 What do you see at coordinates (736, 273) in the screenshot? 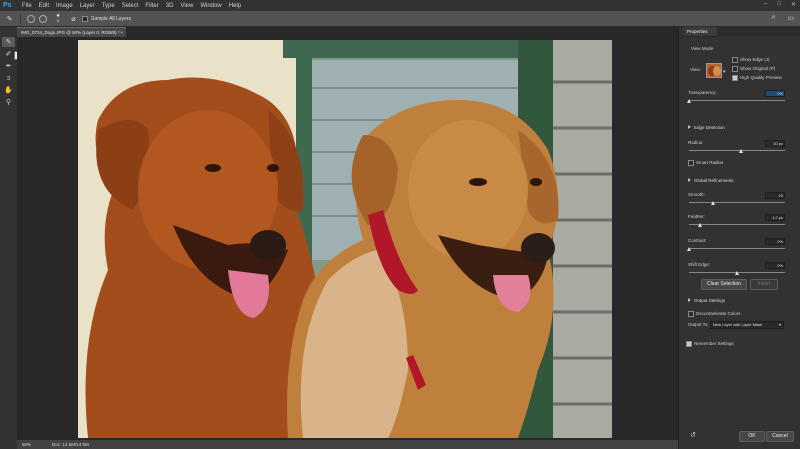
I see `shift-edge-slider-knob` at bounding box center [736, 273].